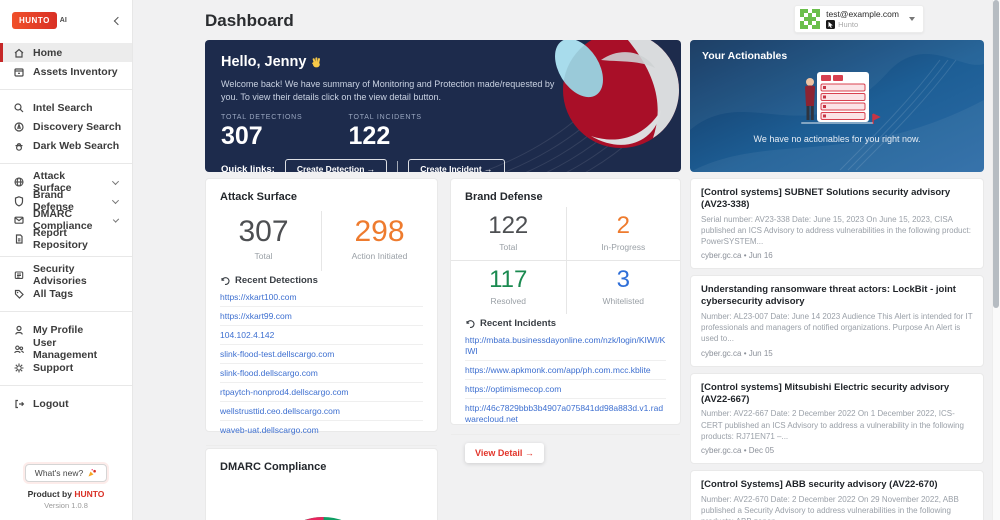 The height and width of the screenshot is (520, 1000). I want to click on view-detail-button: View Detail →, so click(504, 453).